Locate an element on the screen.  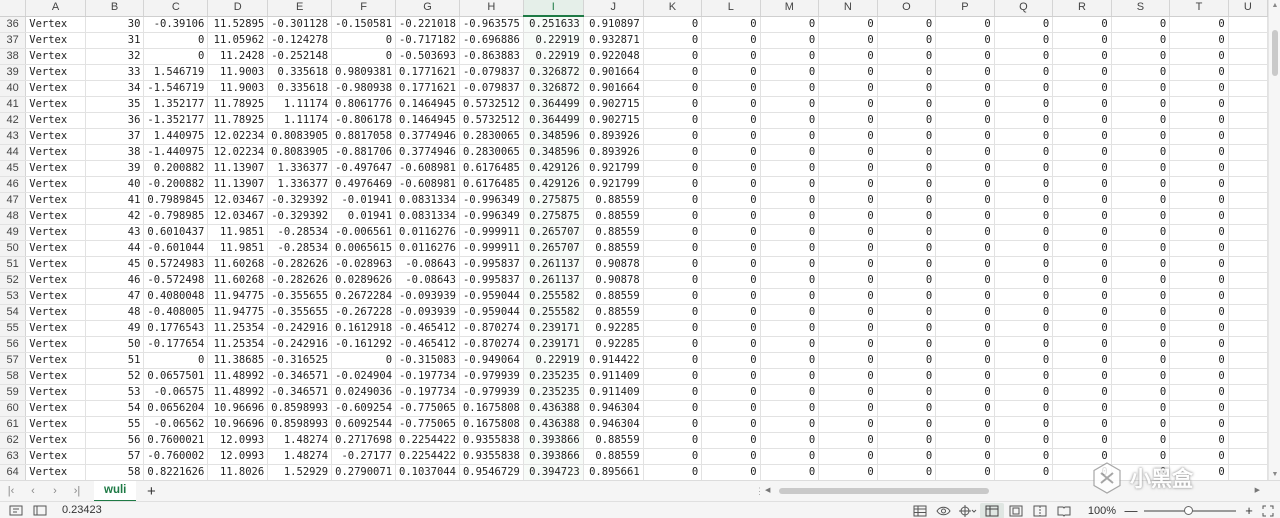
cell-u is located at coordinates (1248, 392).